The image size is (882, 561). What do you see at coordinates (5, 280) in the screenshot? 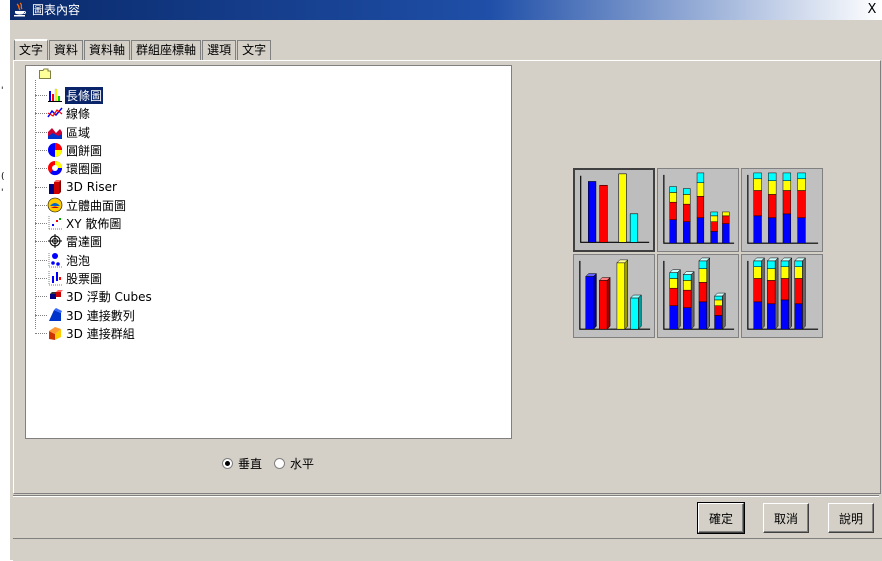
I see `background-window-edge: ' ( '` at bounding box center [5, 280].